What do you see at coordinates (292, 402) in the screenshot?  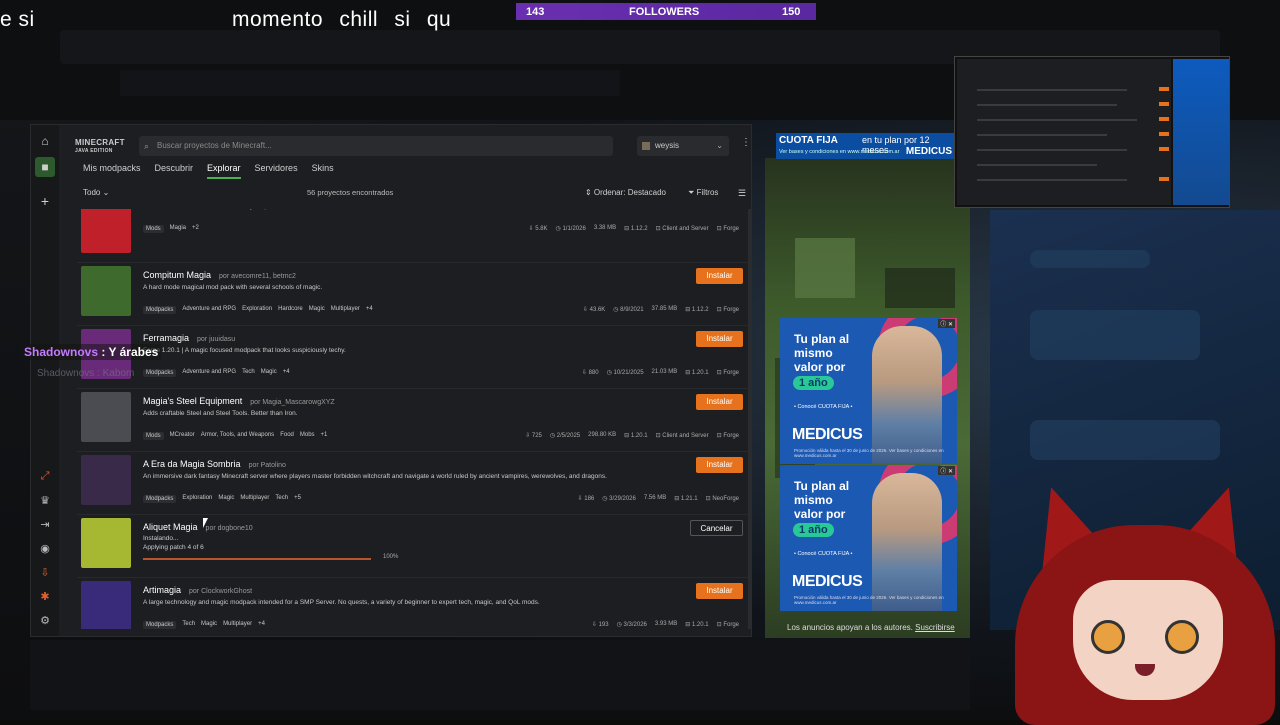 I see `project-author: por Magia_MascarowgXYZ` at bounding box center [292, 402].